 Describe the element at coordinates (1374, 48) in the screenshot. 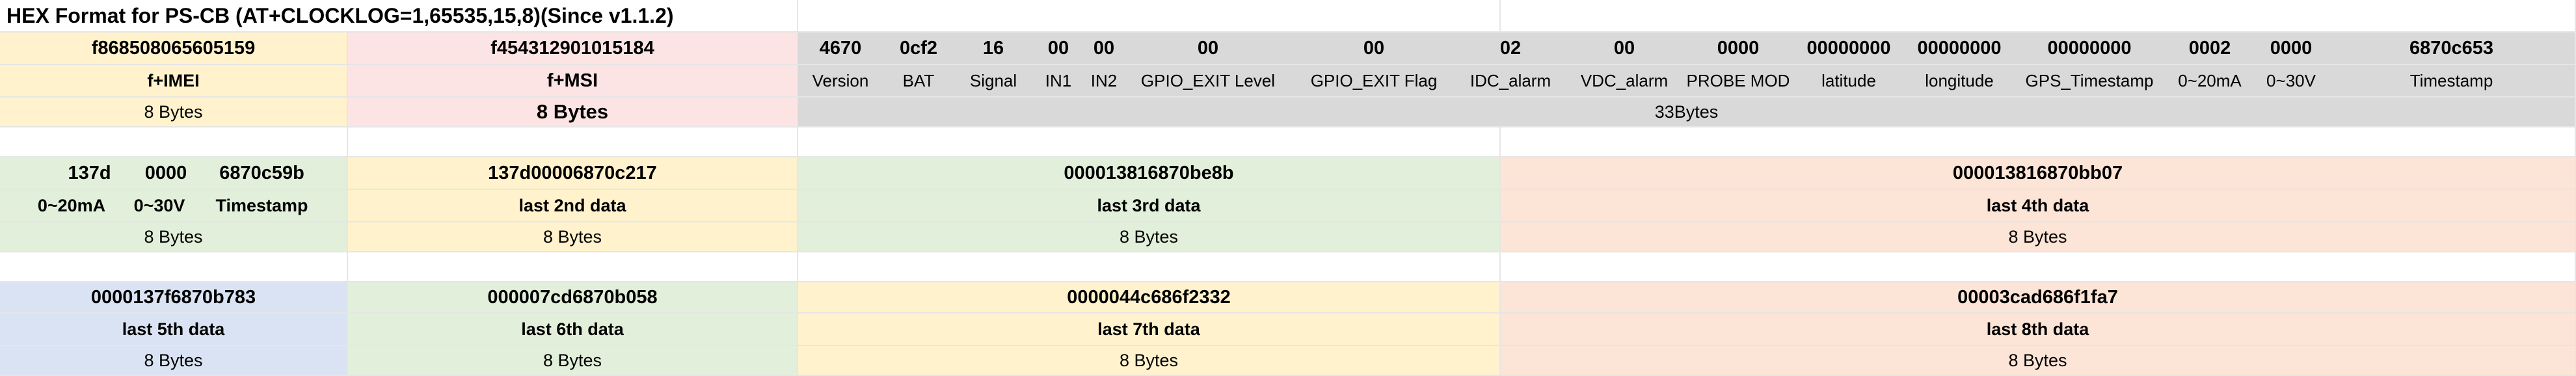

I see `gpio-exit-flag-value: 00` at that location.